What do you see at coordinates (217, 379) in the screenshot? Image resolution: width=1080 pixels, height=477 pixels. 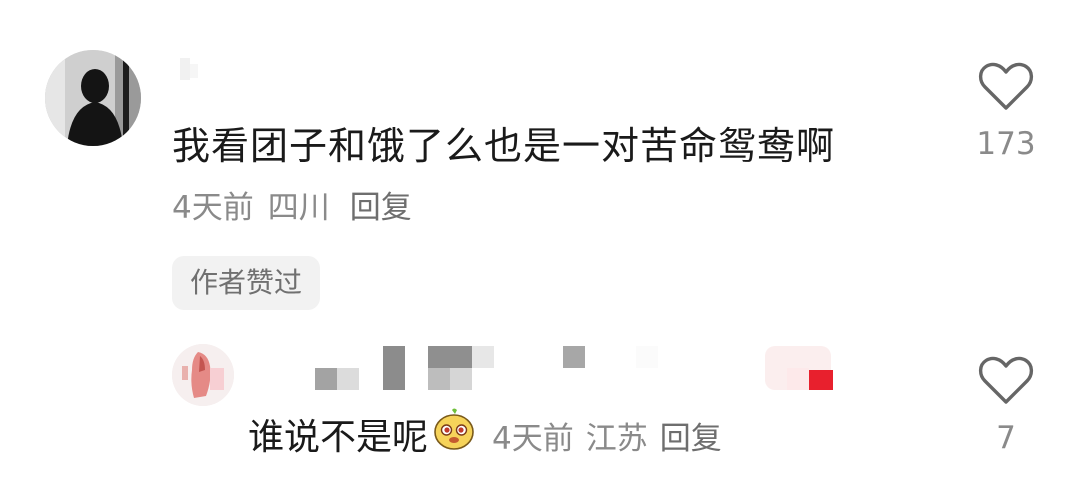 I see `username-redaction-block` at bounding box center [217, 379].